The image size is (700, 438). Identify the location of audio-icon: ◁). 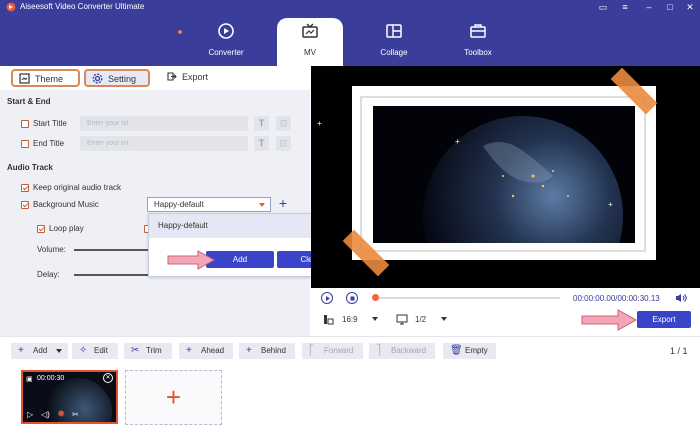
(45, 414).